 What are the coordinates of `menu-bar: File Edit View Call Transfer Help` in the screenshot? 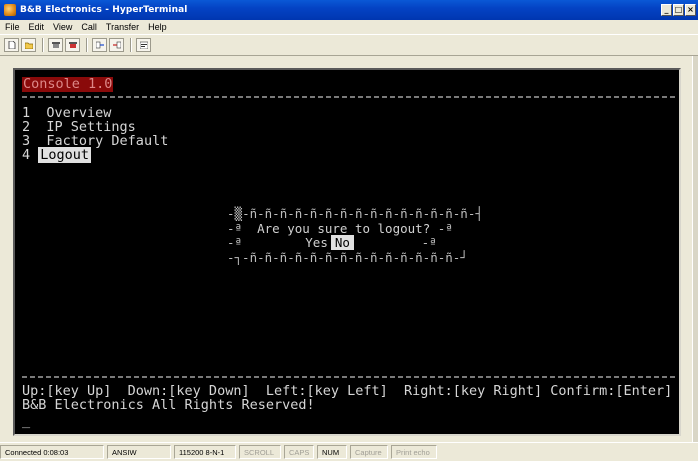 It's located at (349, 27).